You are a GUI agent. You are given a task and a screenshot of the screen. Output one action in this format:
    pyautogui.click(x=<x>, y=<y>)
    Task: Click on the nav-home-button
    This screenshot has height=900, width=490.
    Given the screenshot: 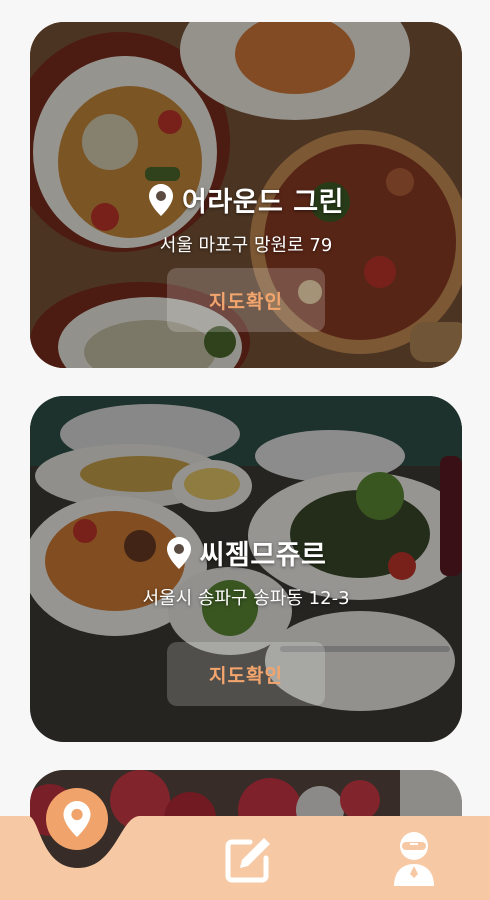 What is the action you would take?
    pyautogui.click(x=77, y=819)
    